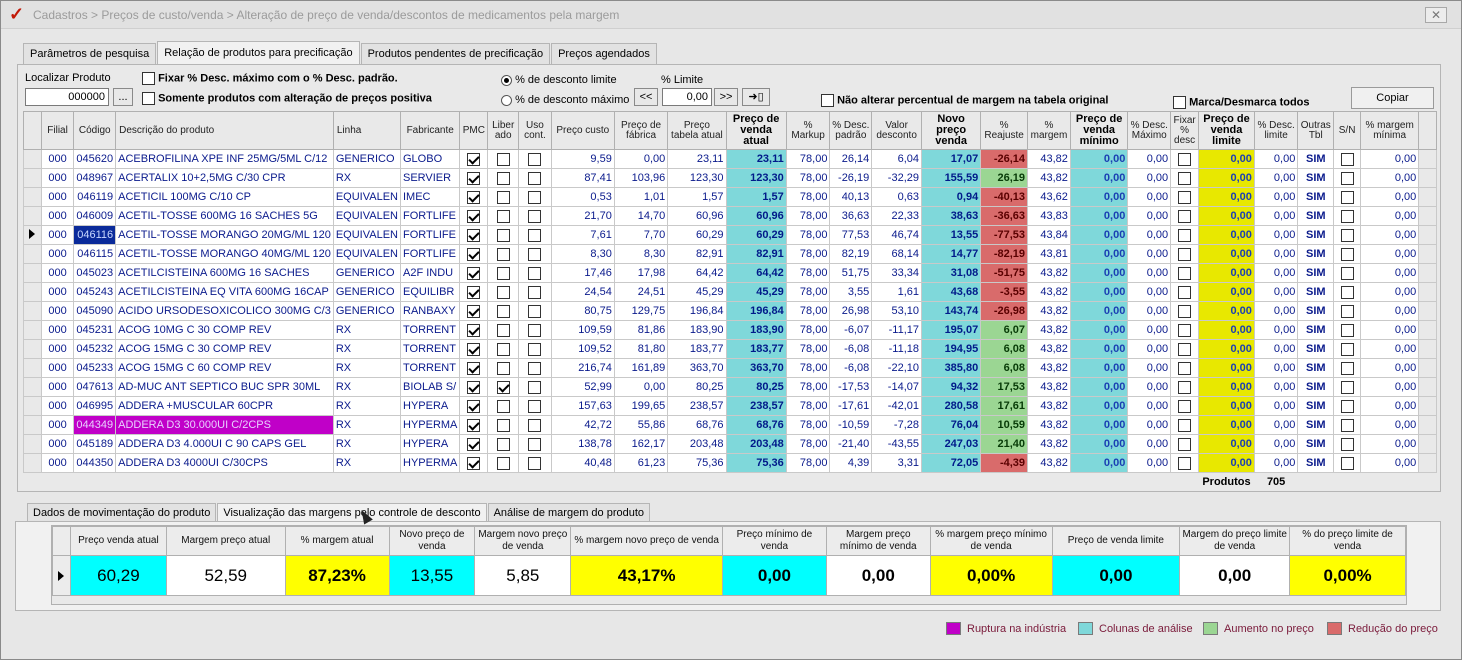 This screenshot has height=660, width=1462. I want to click on cell-fab: TORRENT, so click(430, 349).